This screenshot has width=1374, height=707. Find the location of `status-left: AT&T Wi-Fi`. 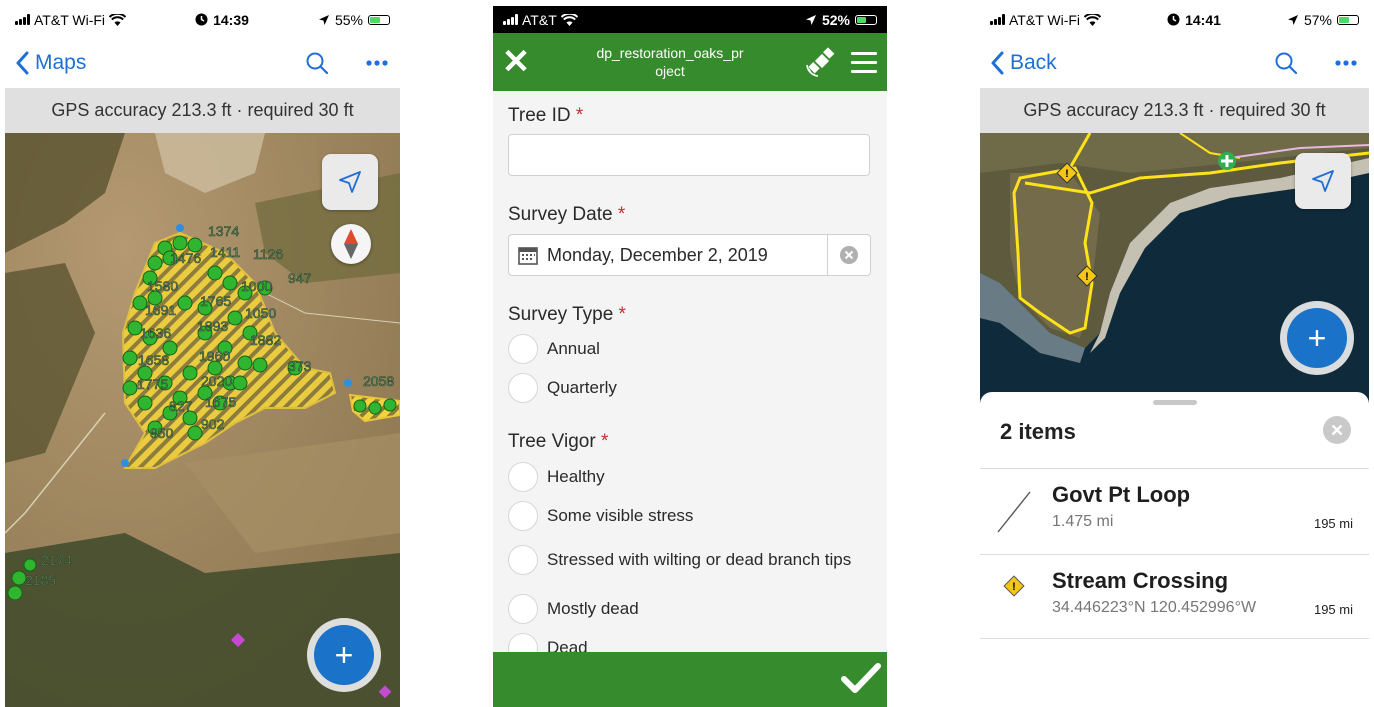

status-left: AT&T Wi-Fi is located at coordinates (1046, 20).